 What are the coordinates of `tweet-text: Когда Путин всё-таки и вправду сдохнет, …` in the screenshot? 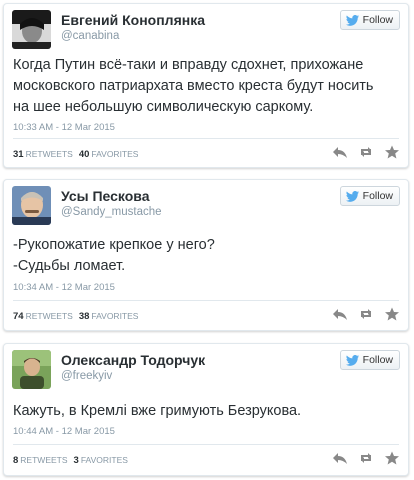 It's located at (193, 86).